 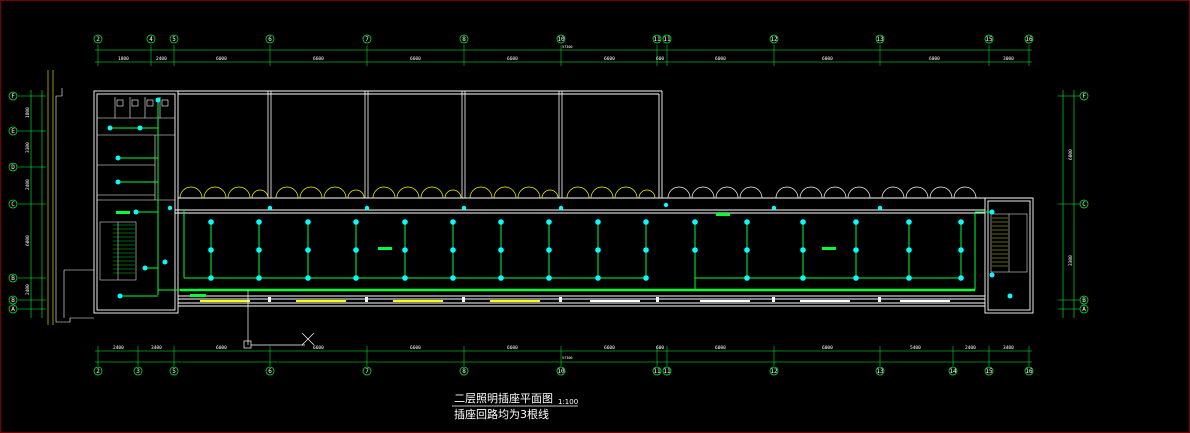 What do you see at coordinates (13, 309) in the screenshot?
I see `left-axis-label: A` at bounding box center [13, 309].